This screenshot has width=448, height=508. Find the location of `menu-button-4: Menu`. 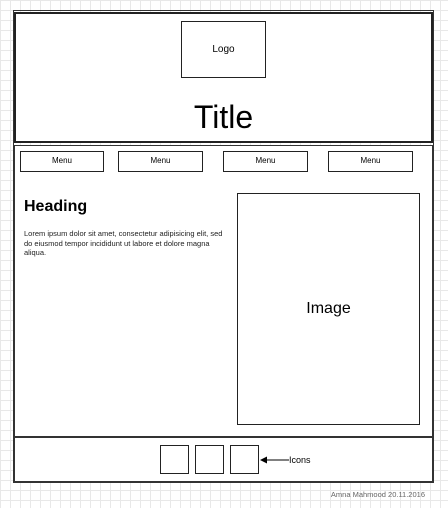

menu-button-4: Menu is located at coordinates (370, 161).